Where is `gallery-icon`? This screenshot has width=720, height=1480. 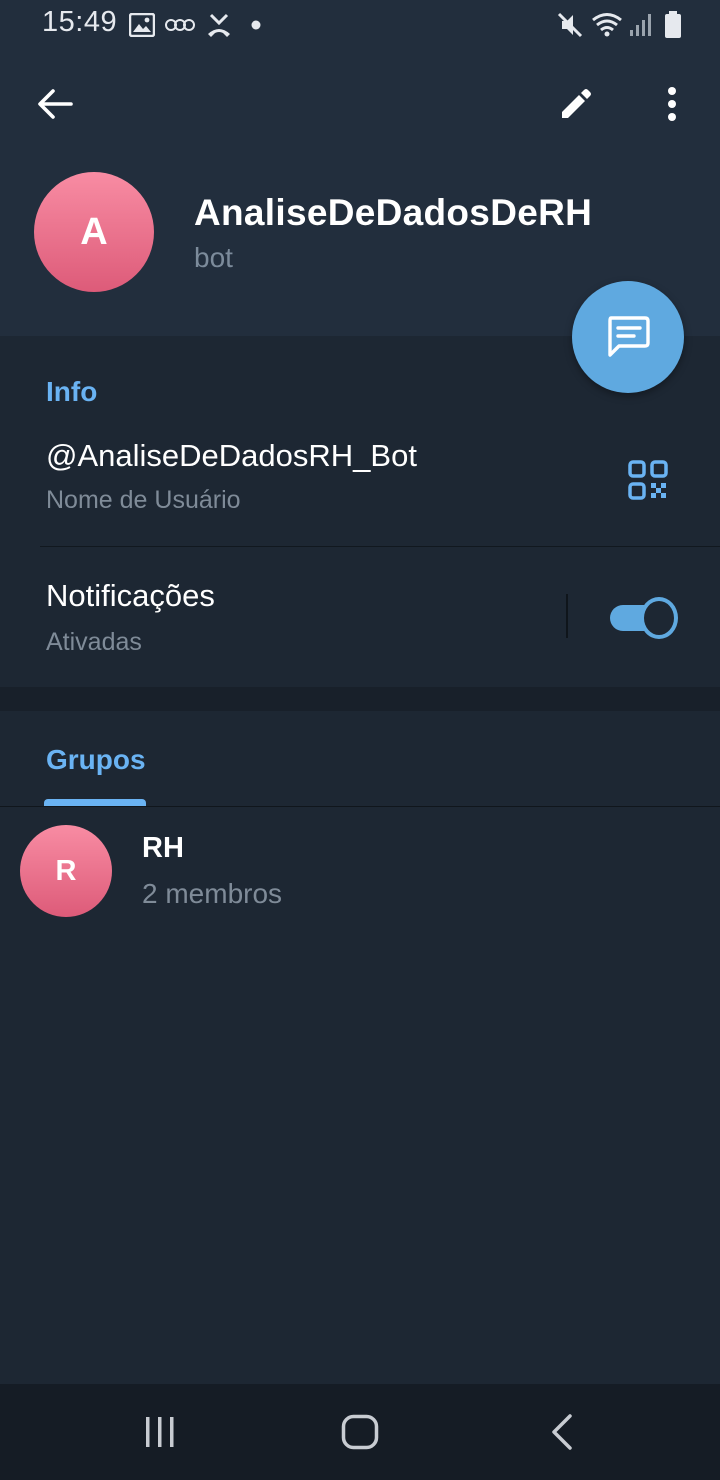
gallery-icon is located at coordinates (142, 25).